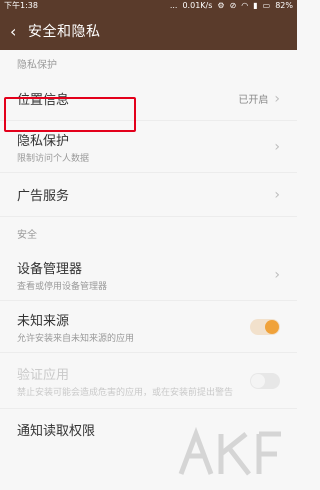  What do you see at coordinates (197, 5) in the screenshot?
I see `network-speed: 0.01K/s` at bounding box center [197, 5].